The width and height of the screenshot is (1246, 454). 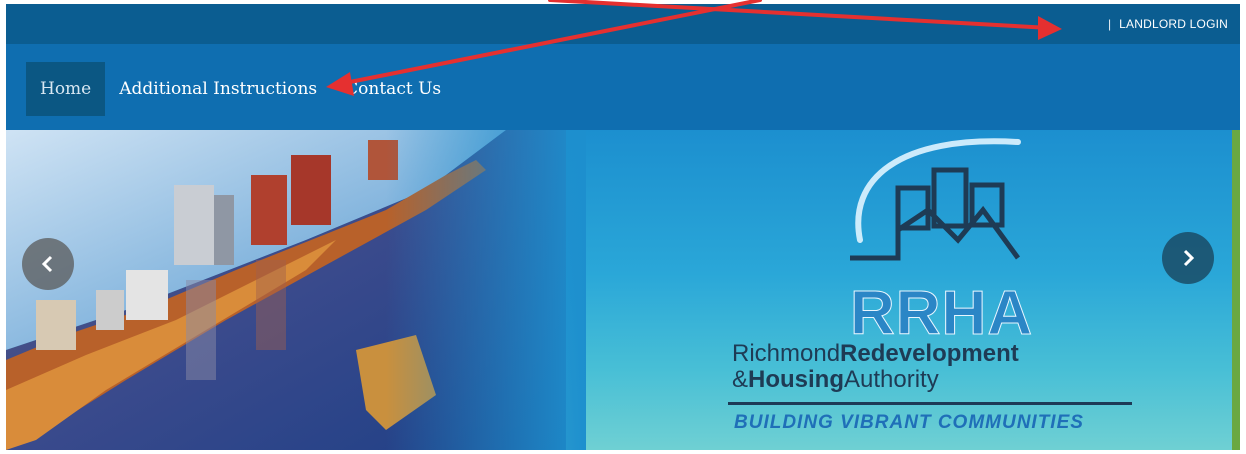 What do you see at coordinates (786, 353) in the screenshot?
I see `logo-word-richmond: Richmond` at bounding box center [786, 353].